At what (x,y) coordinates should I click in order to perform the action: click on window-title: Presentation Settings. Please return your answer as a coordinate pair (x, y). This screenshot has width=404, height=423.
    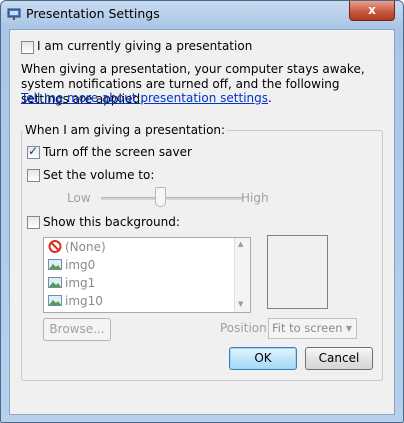
    Looking at the image, I should click on (93, 13).